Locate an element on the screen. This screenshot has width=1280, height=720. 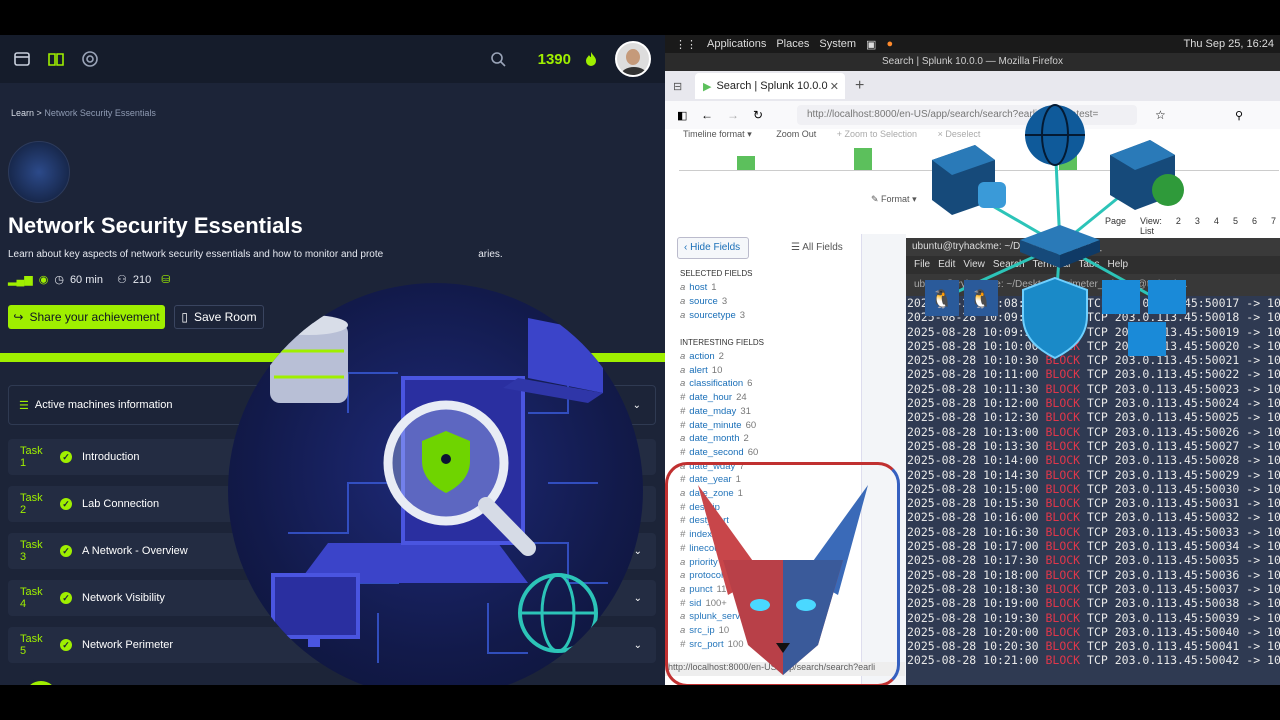
share-icon: ↪ is located at coordinates (18, 317).